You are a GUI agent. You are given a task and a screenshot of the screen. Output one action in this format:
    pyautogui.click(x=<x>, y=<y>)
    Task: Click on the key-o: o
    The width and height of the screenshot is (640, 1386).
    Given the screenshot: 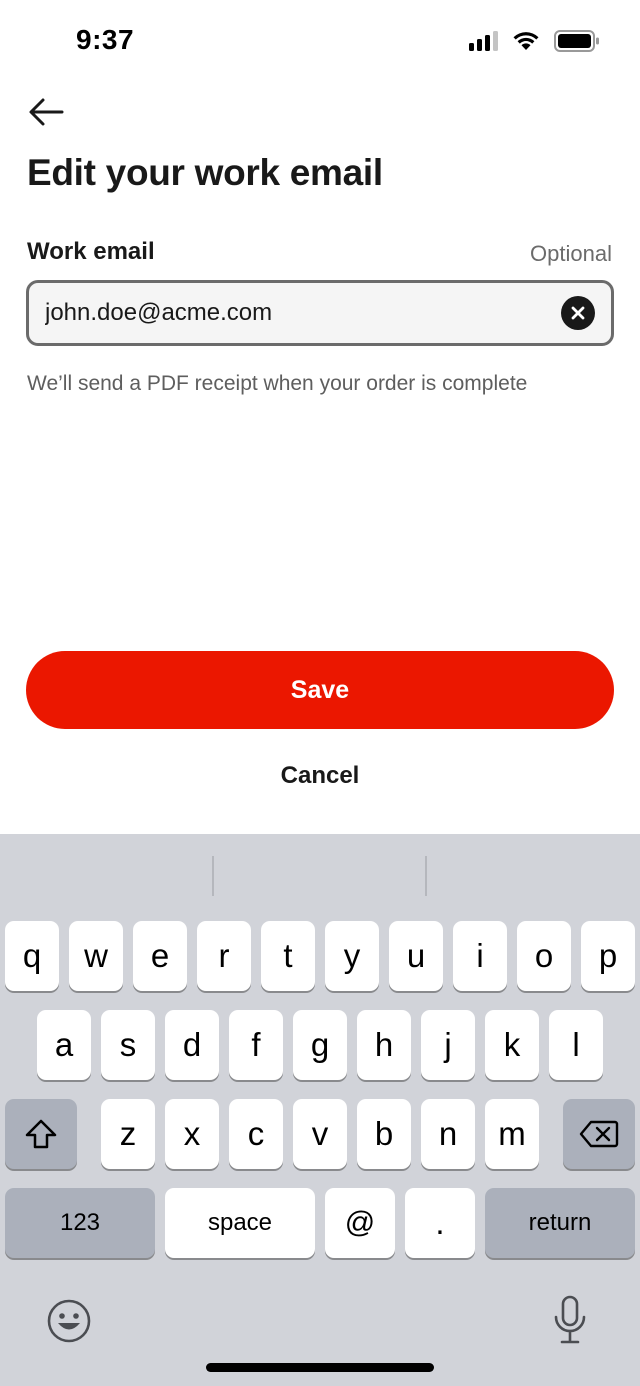 What is the action you would take?
    pyautogui.click(x=544, y=956)
    